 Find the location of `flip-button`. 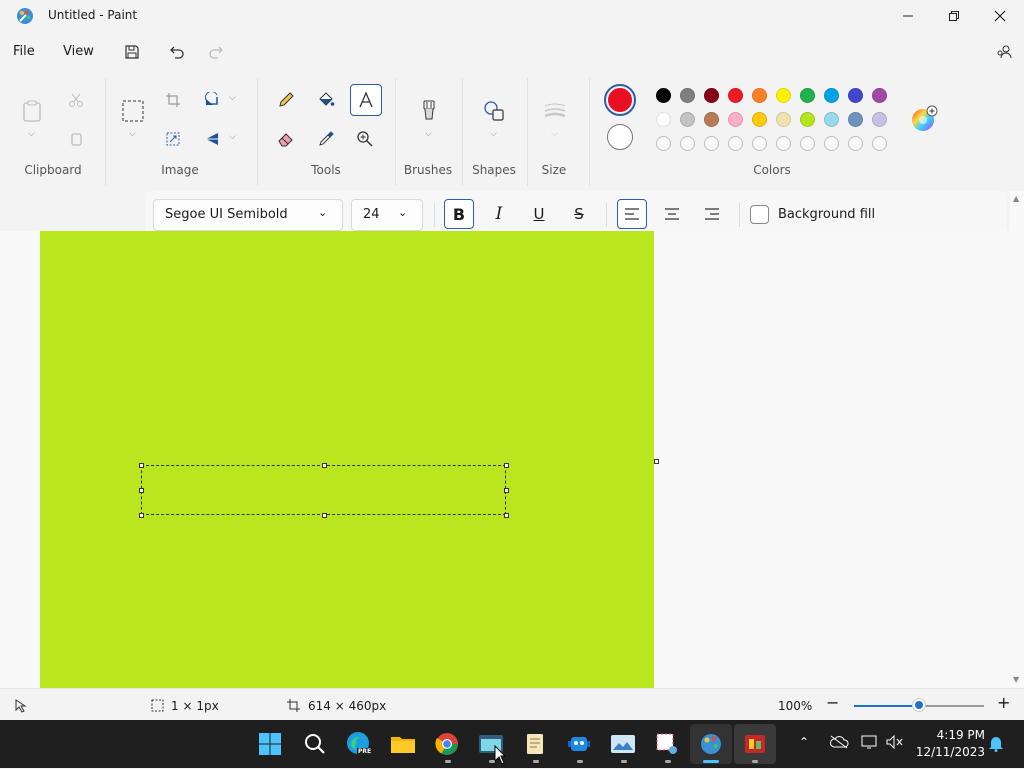

flip-button is located at coordinates (213, 139).